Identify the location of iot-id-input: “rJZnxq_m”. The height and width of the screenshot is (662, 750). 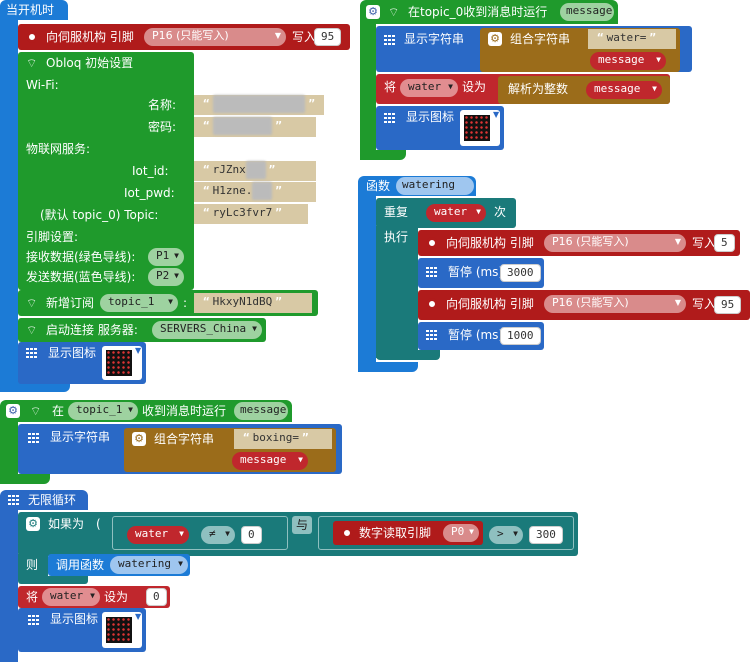
(255, 171).